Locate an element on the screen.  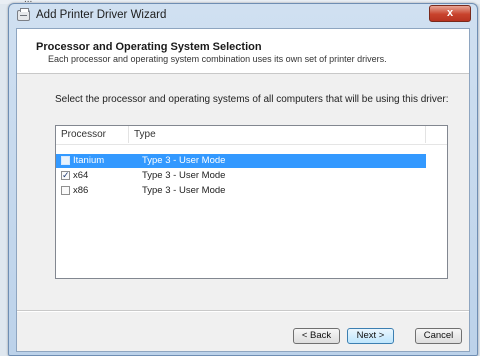
title-bar: Add Printer Driver Wizard x is located at coordinates (243, 16).